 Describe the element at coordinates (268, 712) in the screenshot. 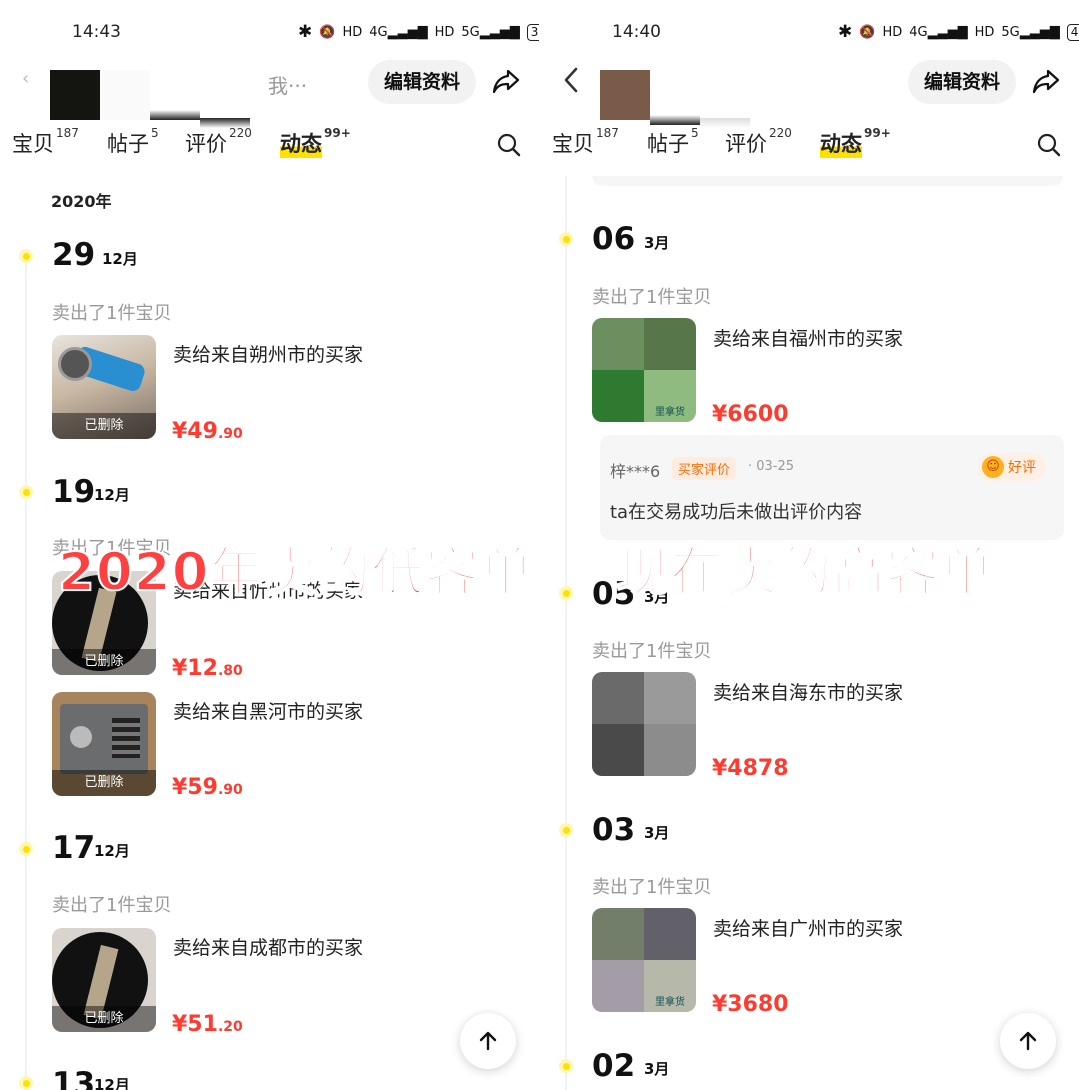

I see `buyer-text: 卖给来自黑河市的买家` at that location.